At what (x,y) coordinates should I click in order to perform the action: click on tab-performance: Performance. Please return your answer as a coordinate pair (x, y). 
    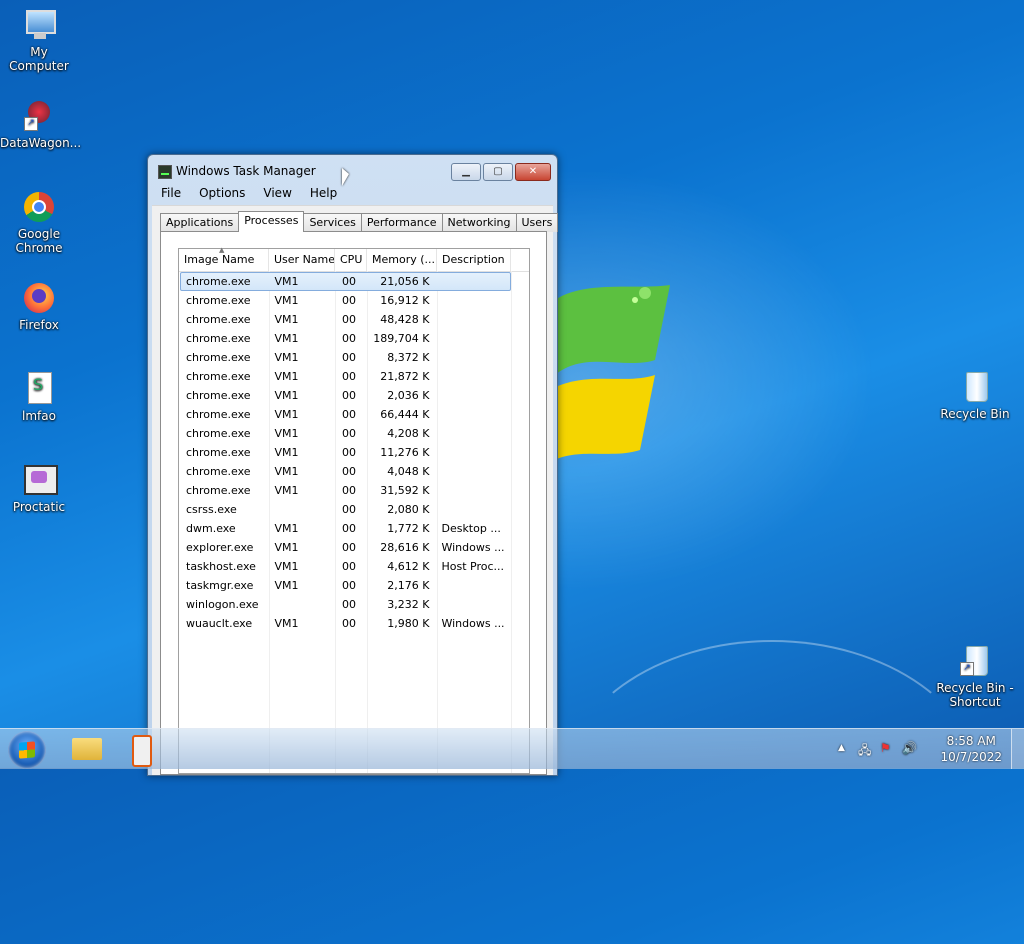
    Looking at the image, I should click on (401, 222).